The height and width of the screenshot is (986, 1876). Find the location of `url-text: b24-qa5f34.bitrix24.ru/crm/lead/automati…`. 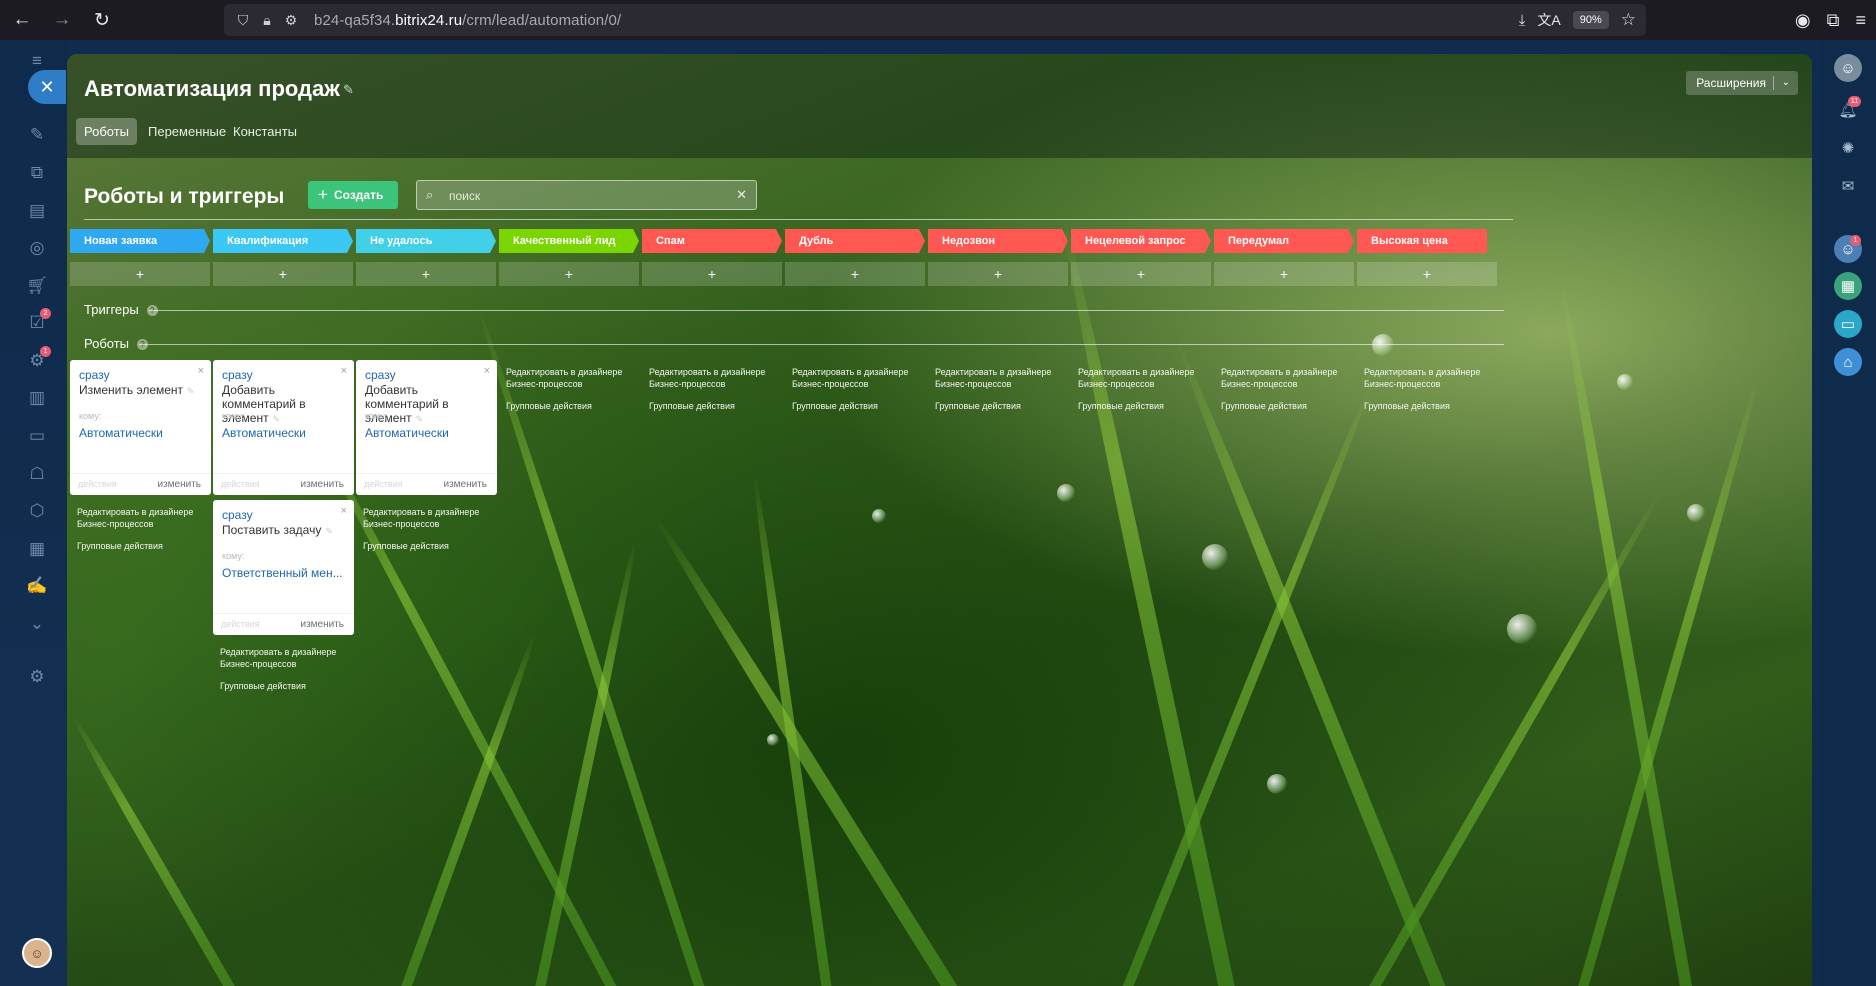

url-text: b24-qa5f34.bitrix24.ru/crm/lead/automati… is located at coordinates (467, 20).